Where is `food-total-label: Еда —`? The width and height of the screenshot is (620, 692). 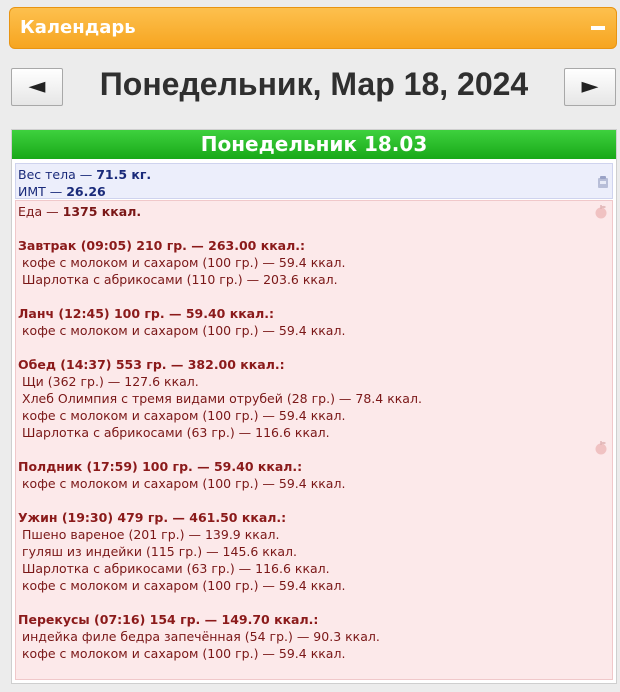
food-total-label: Еда — is located at coordinates (40, 211).